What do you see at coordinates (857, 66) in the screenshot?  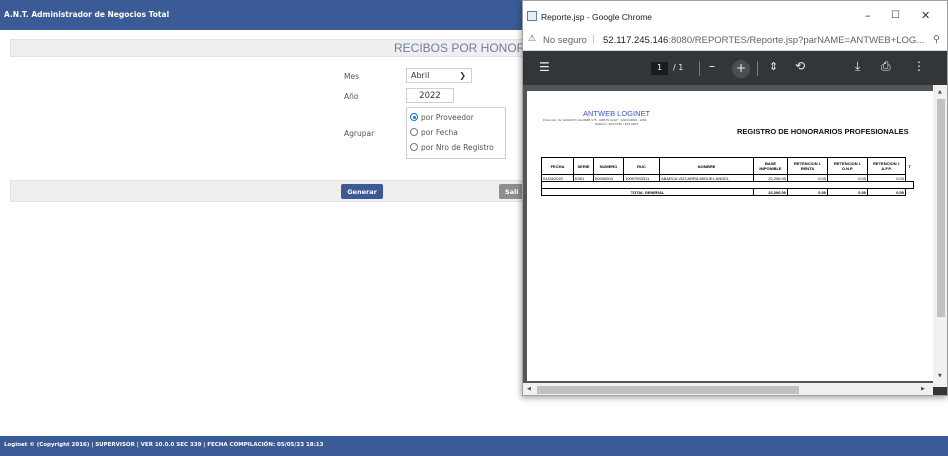 I see `download-icon: ⤓` at bounding box center [857, 66].